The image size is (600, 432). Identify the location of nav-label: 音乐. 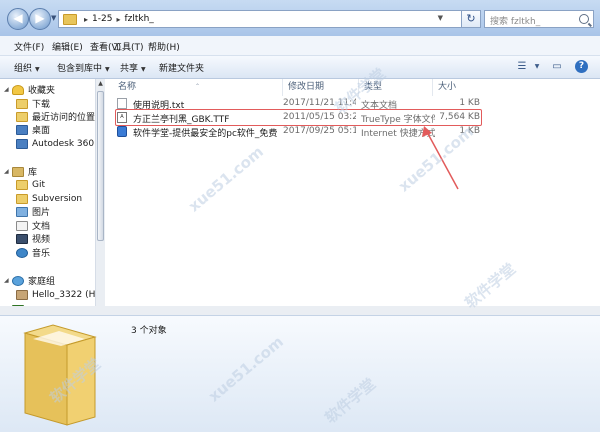
(41, 254).